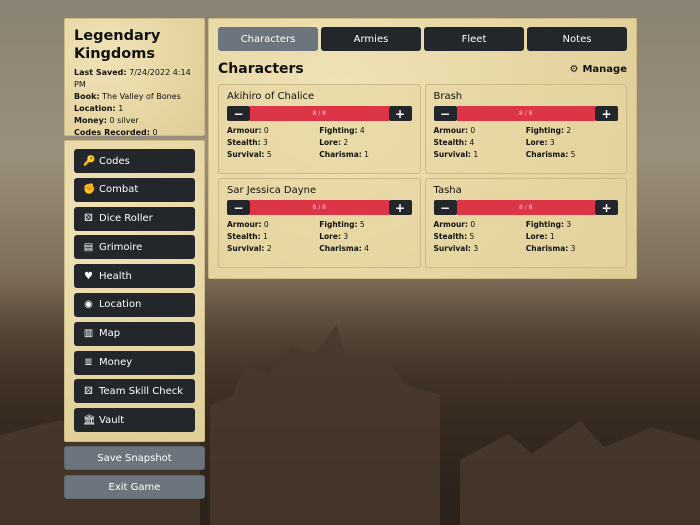 Image resolution: width=700 pixels, height=525 pixels. What do you see at coordinates (134, 161) in the screenshot?
I see `menu-item-codes: 🔑 Codes` at bounding box center [134, 161].